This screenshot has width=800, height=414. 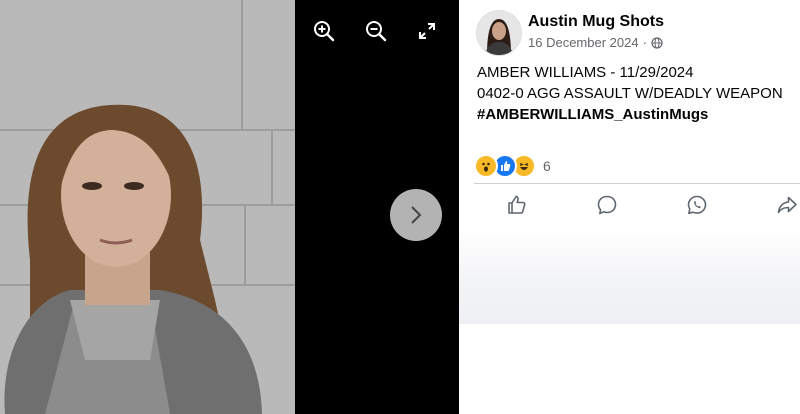 I want to click on thumbs-up-icon, so click(x=517, y=204).